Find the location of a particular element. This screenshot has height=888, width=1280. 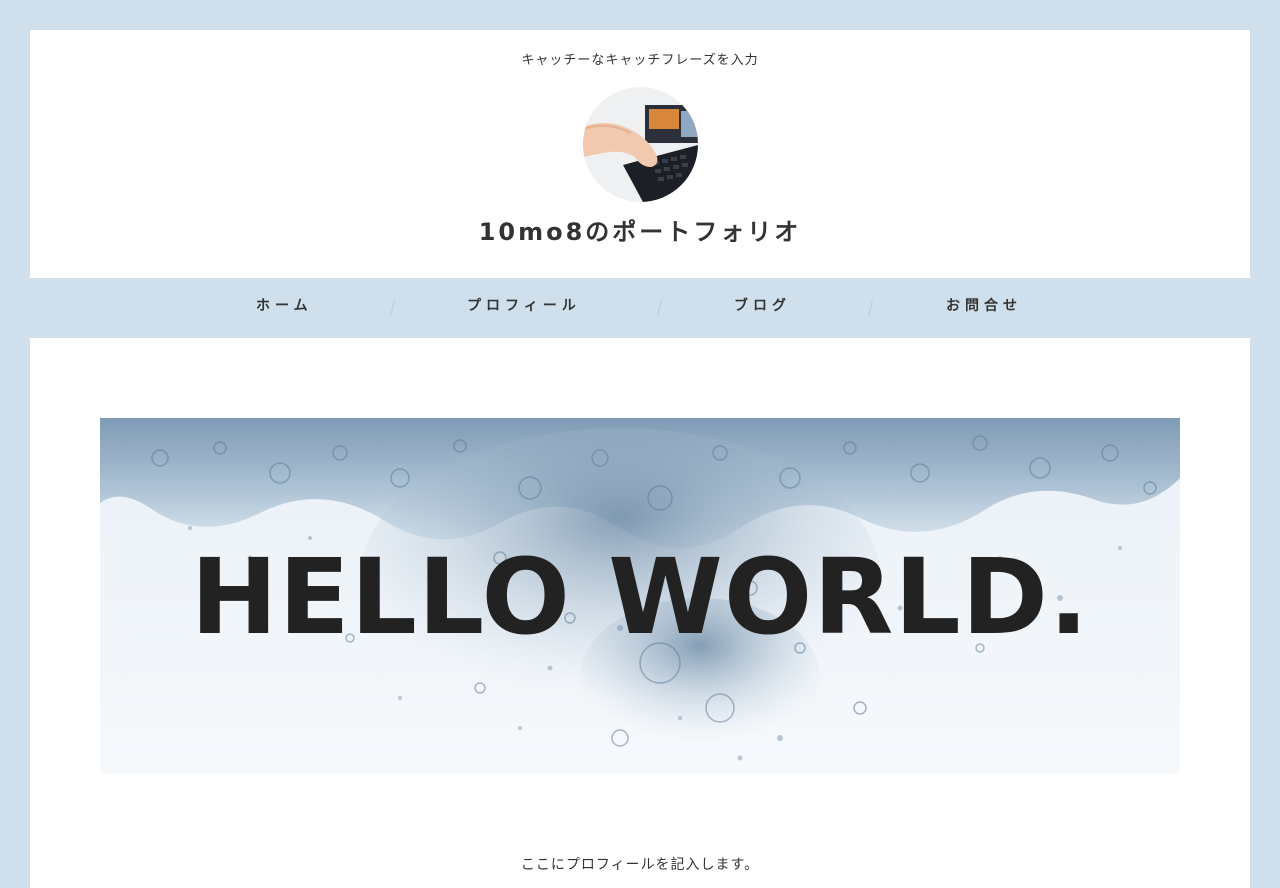

site-logo-avatar is located at coordinates (640, 144).